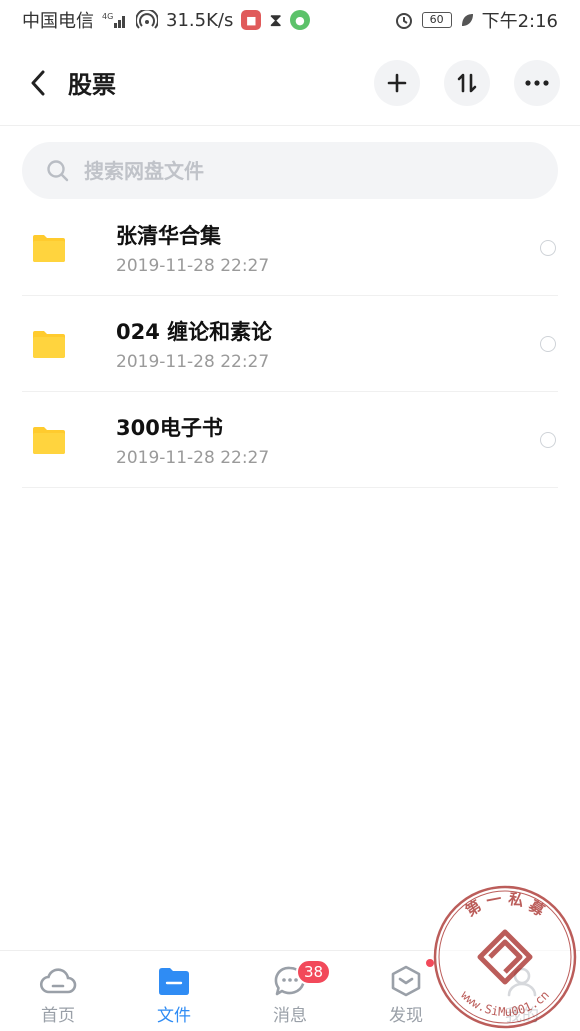 Image resolution: width=580 pixels, height=1031 pixels. Describe the element at coordinates (290, 83) in the screenshot. I see `app-header: 股票` at that location.